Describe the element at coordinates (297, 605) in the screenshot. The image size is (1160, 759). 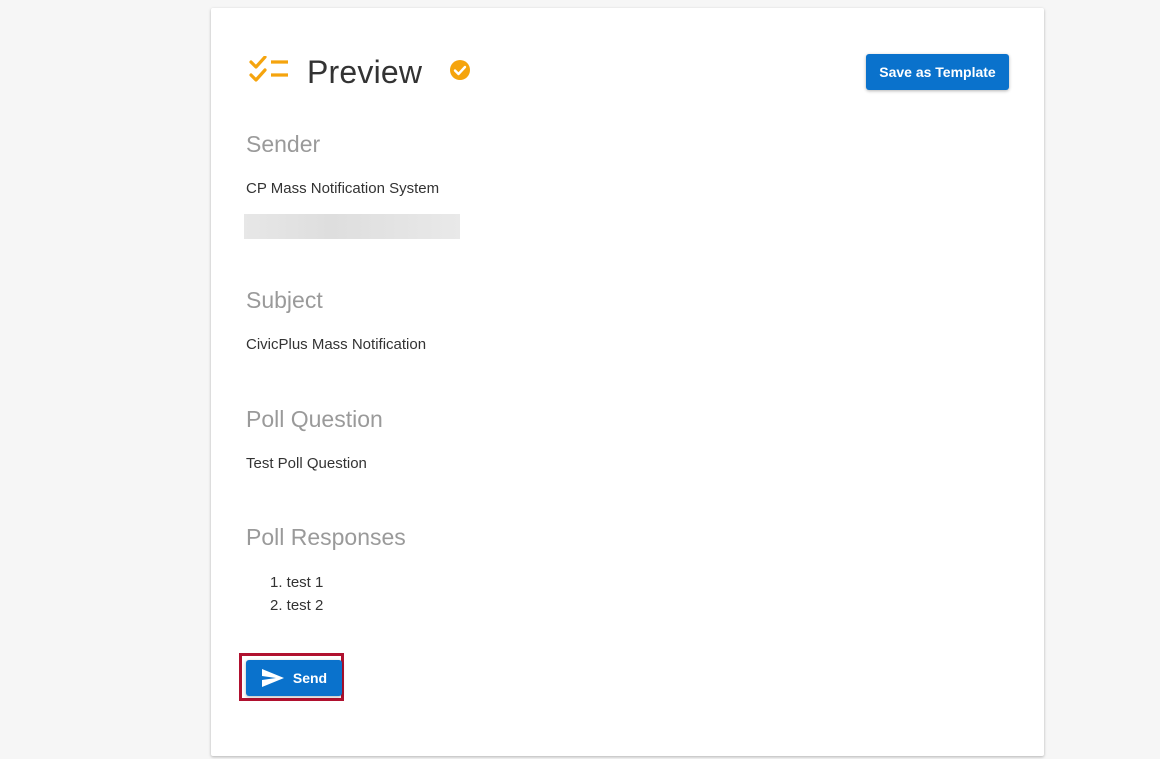
I see `list-item: 2. test 2` at that location.